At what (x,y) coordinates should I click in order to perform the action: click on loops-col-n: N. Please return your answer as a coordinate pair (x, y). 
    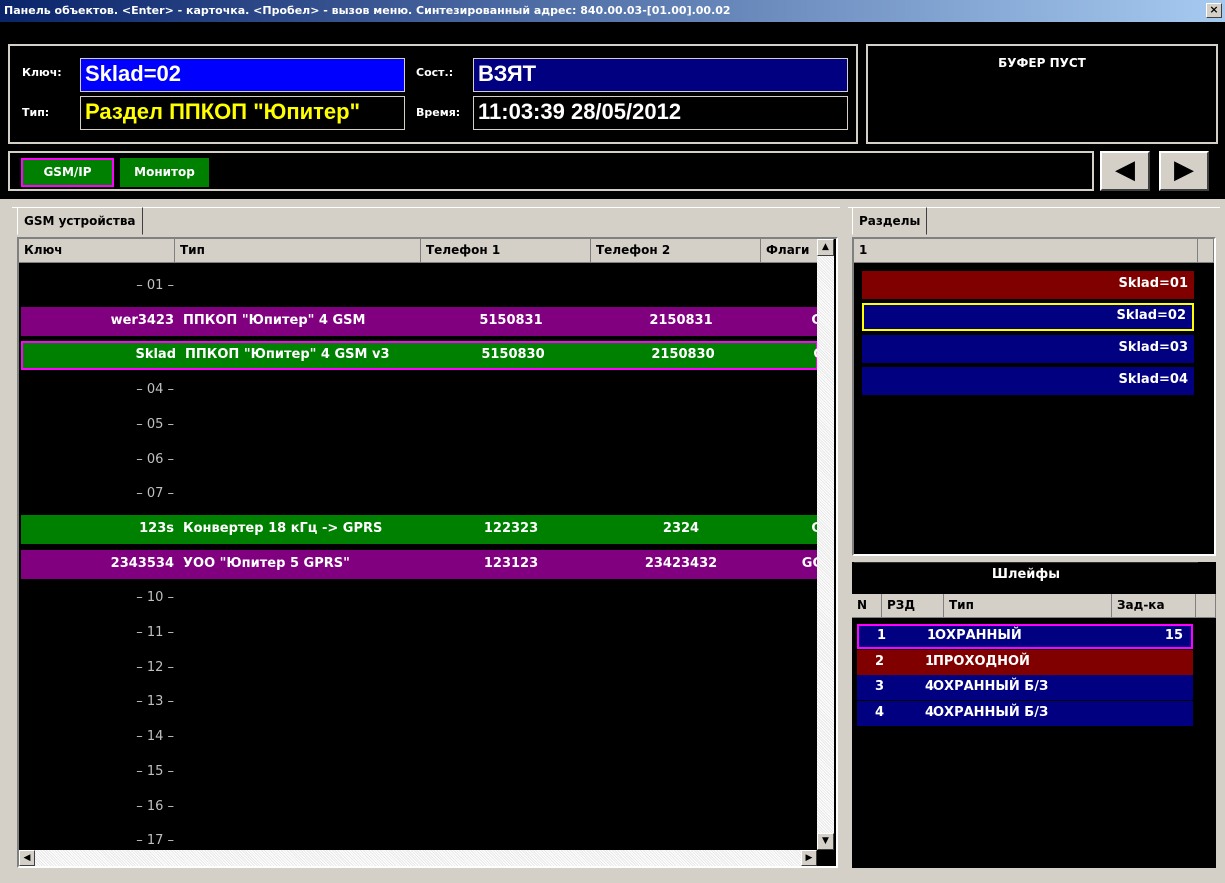
    Looking at the image, I should click on (867, 606).